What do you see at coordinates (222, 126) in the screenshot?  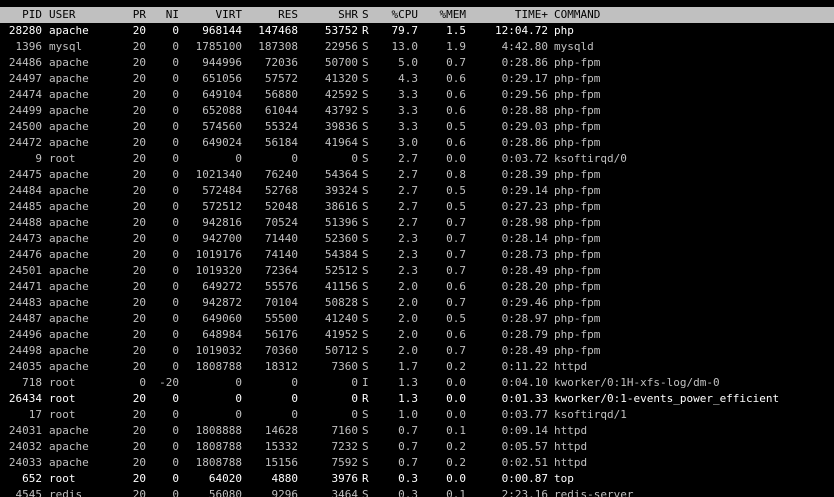 I see `virt-cell: 574560` at bounding box center [222, 126].